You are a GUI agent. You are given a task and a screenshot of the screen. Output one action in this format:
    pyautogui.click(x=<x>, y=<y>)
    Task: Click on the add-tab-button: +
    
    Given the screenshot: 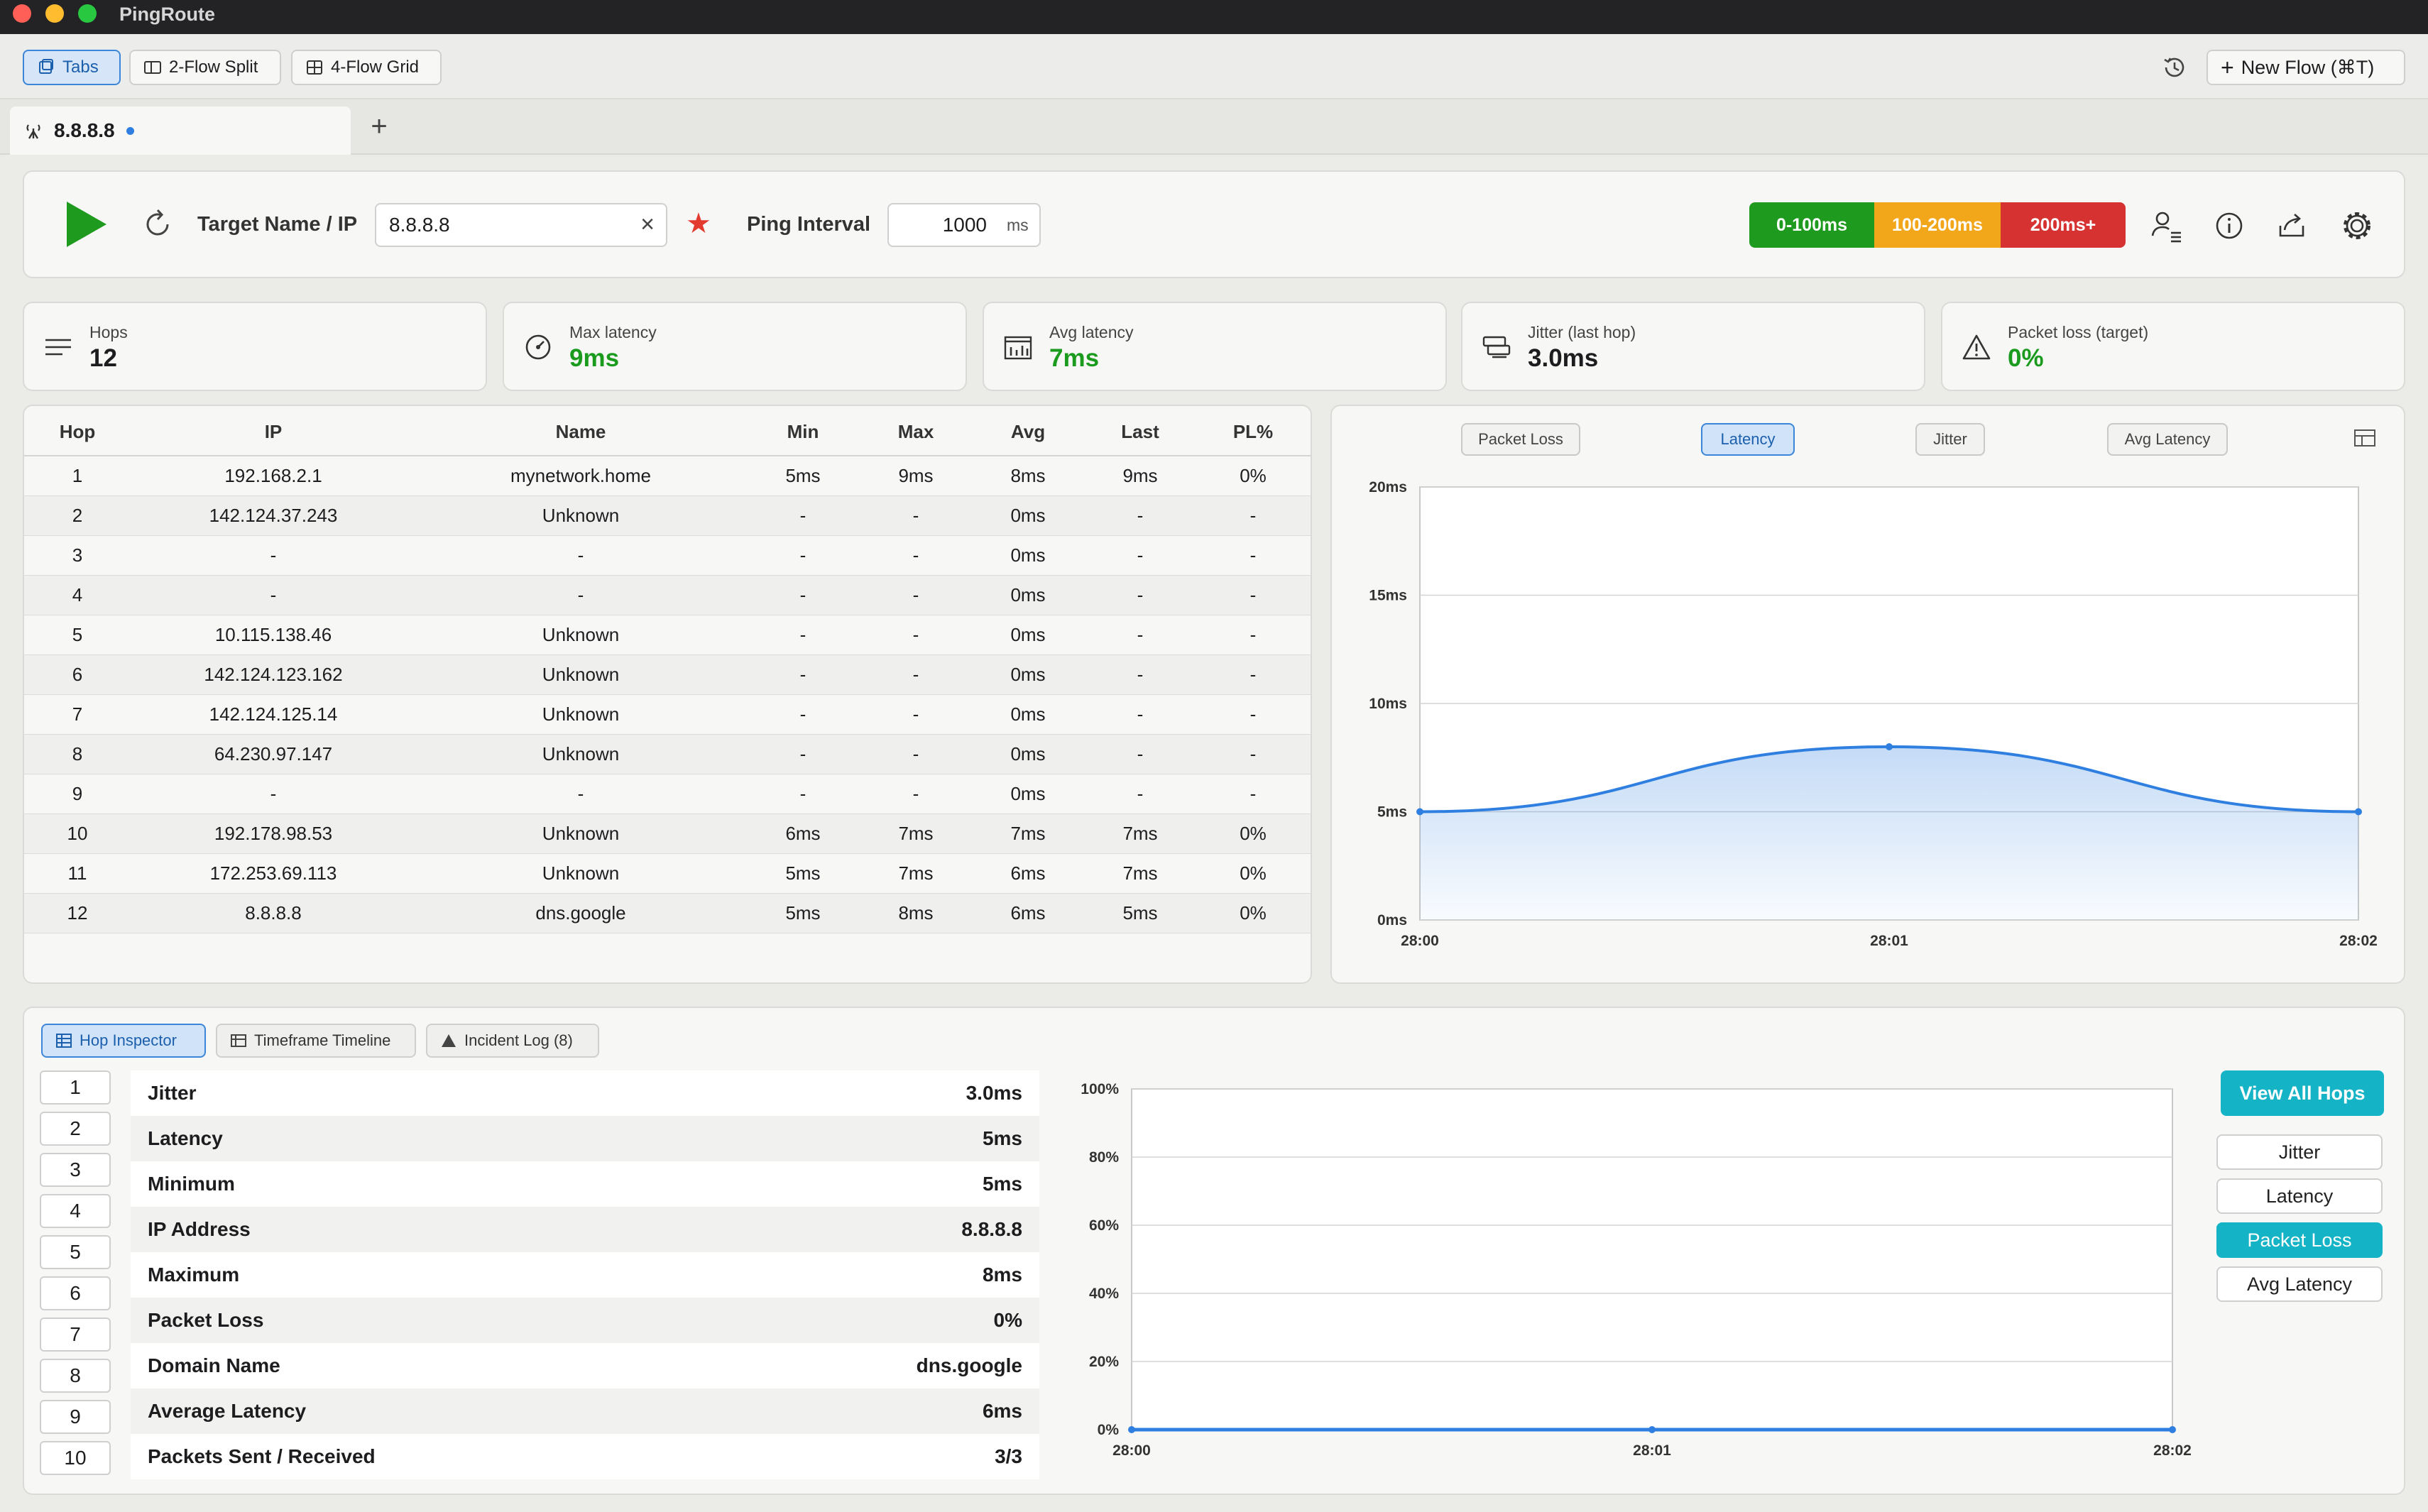 What is the action you would take?
    pyautogui.click(x=379, y=128)
    